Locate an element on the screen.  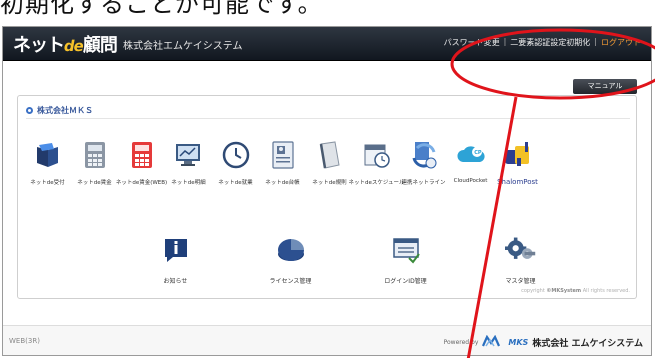
mks-logo-icon is located at coordinates (493, 341).